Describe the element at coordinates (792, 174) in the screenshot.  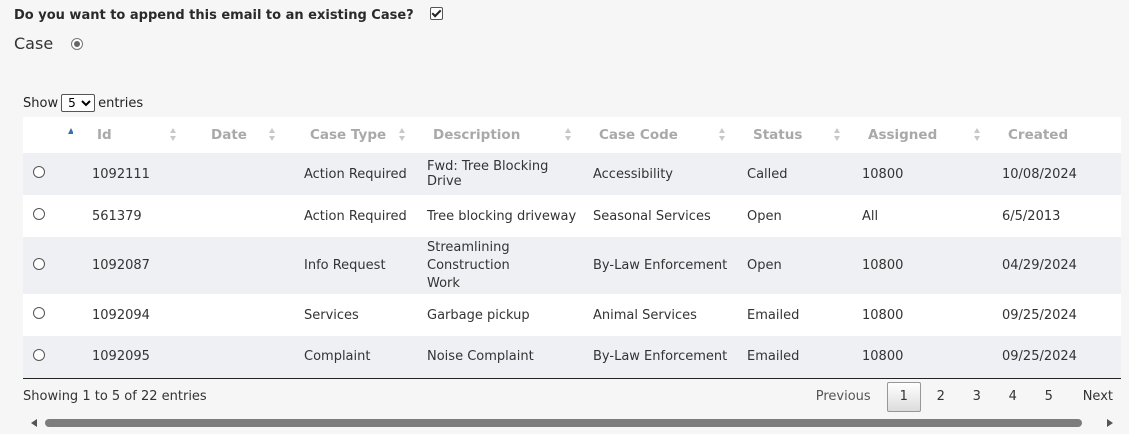
I see `cell-status: Called` at that location.